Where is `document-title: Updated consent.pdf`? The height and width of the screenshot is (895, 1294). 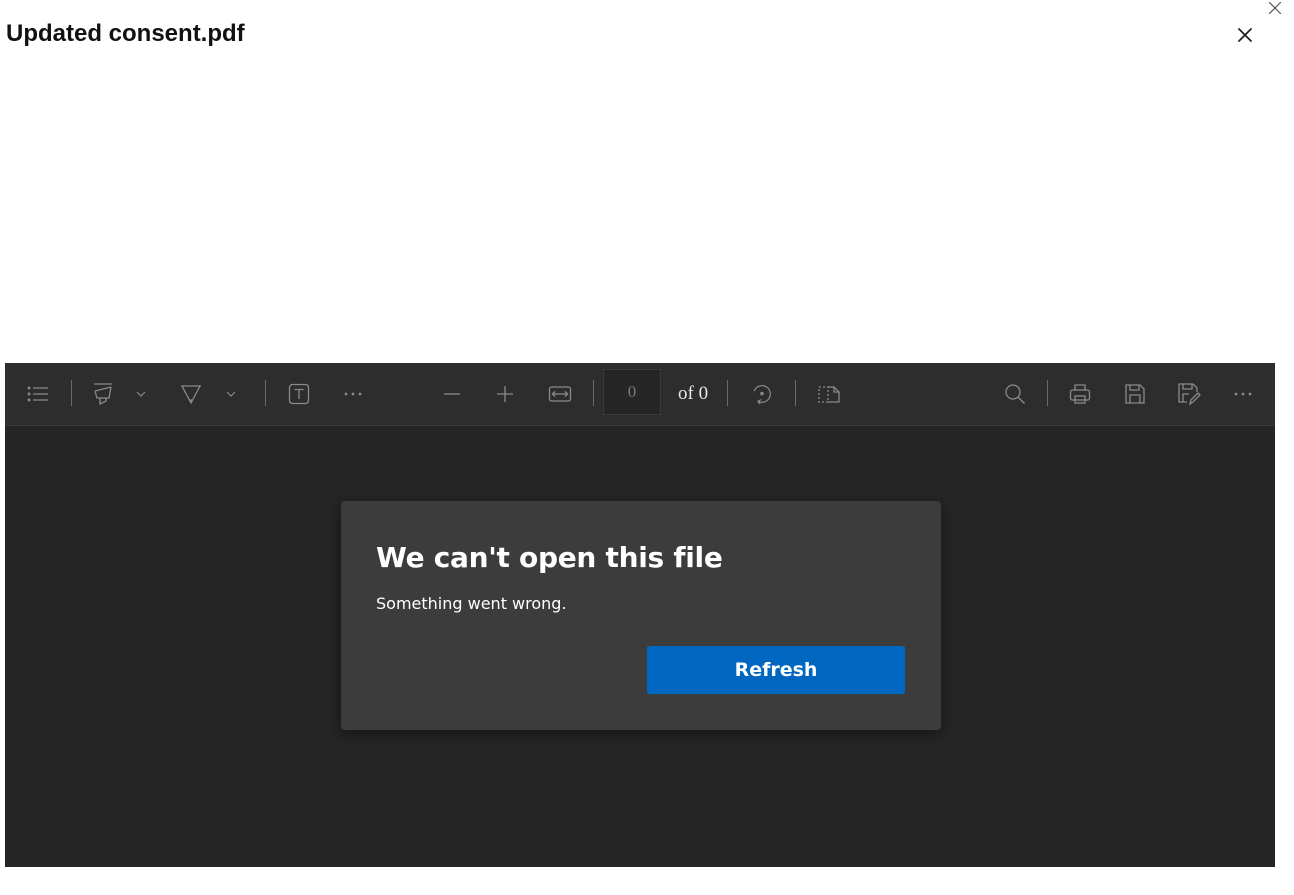 document-title: Updated consent.pdf is located at coordinates (125, 33).